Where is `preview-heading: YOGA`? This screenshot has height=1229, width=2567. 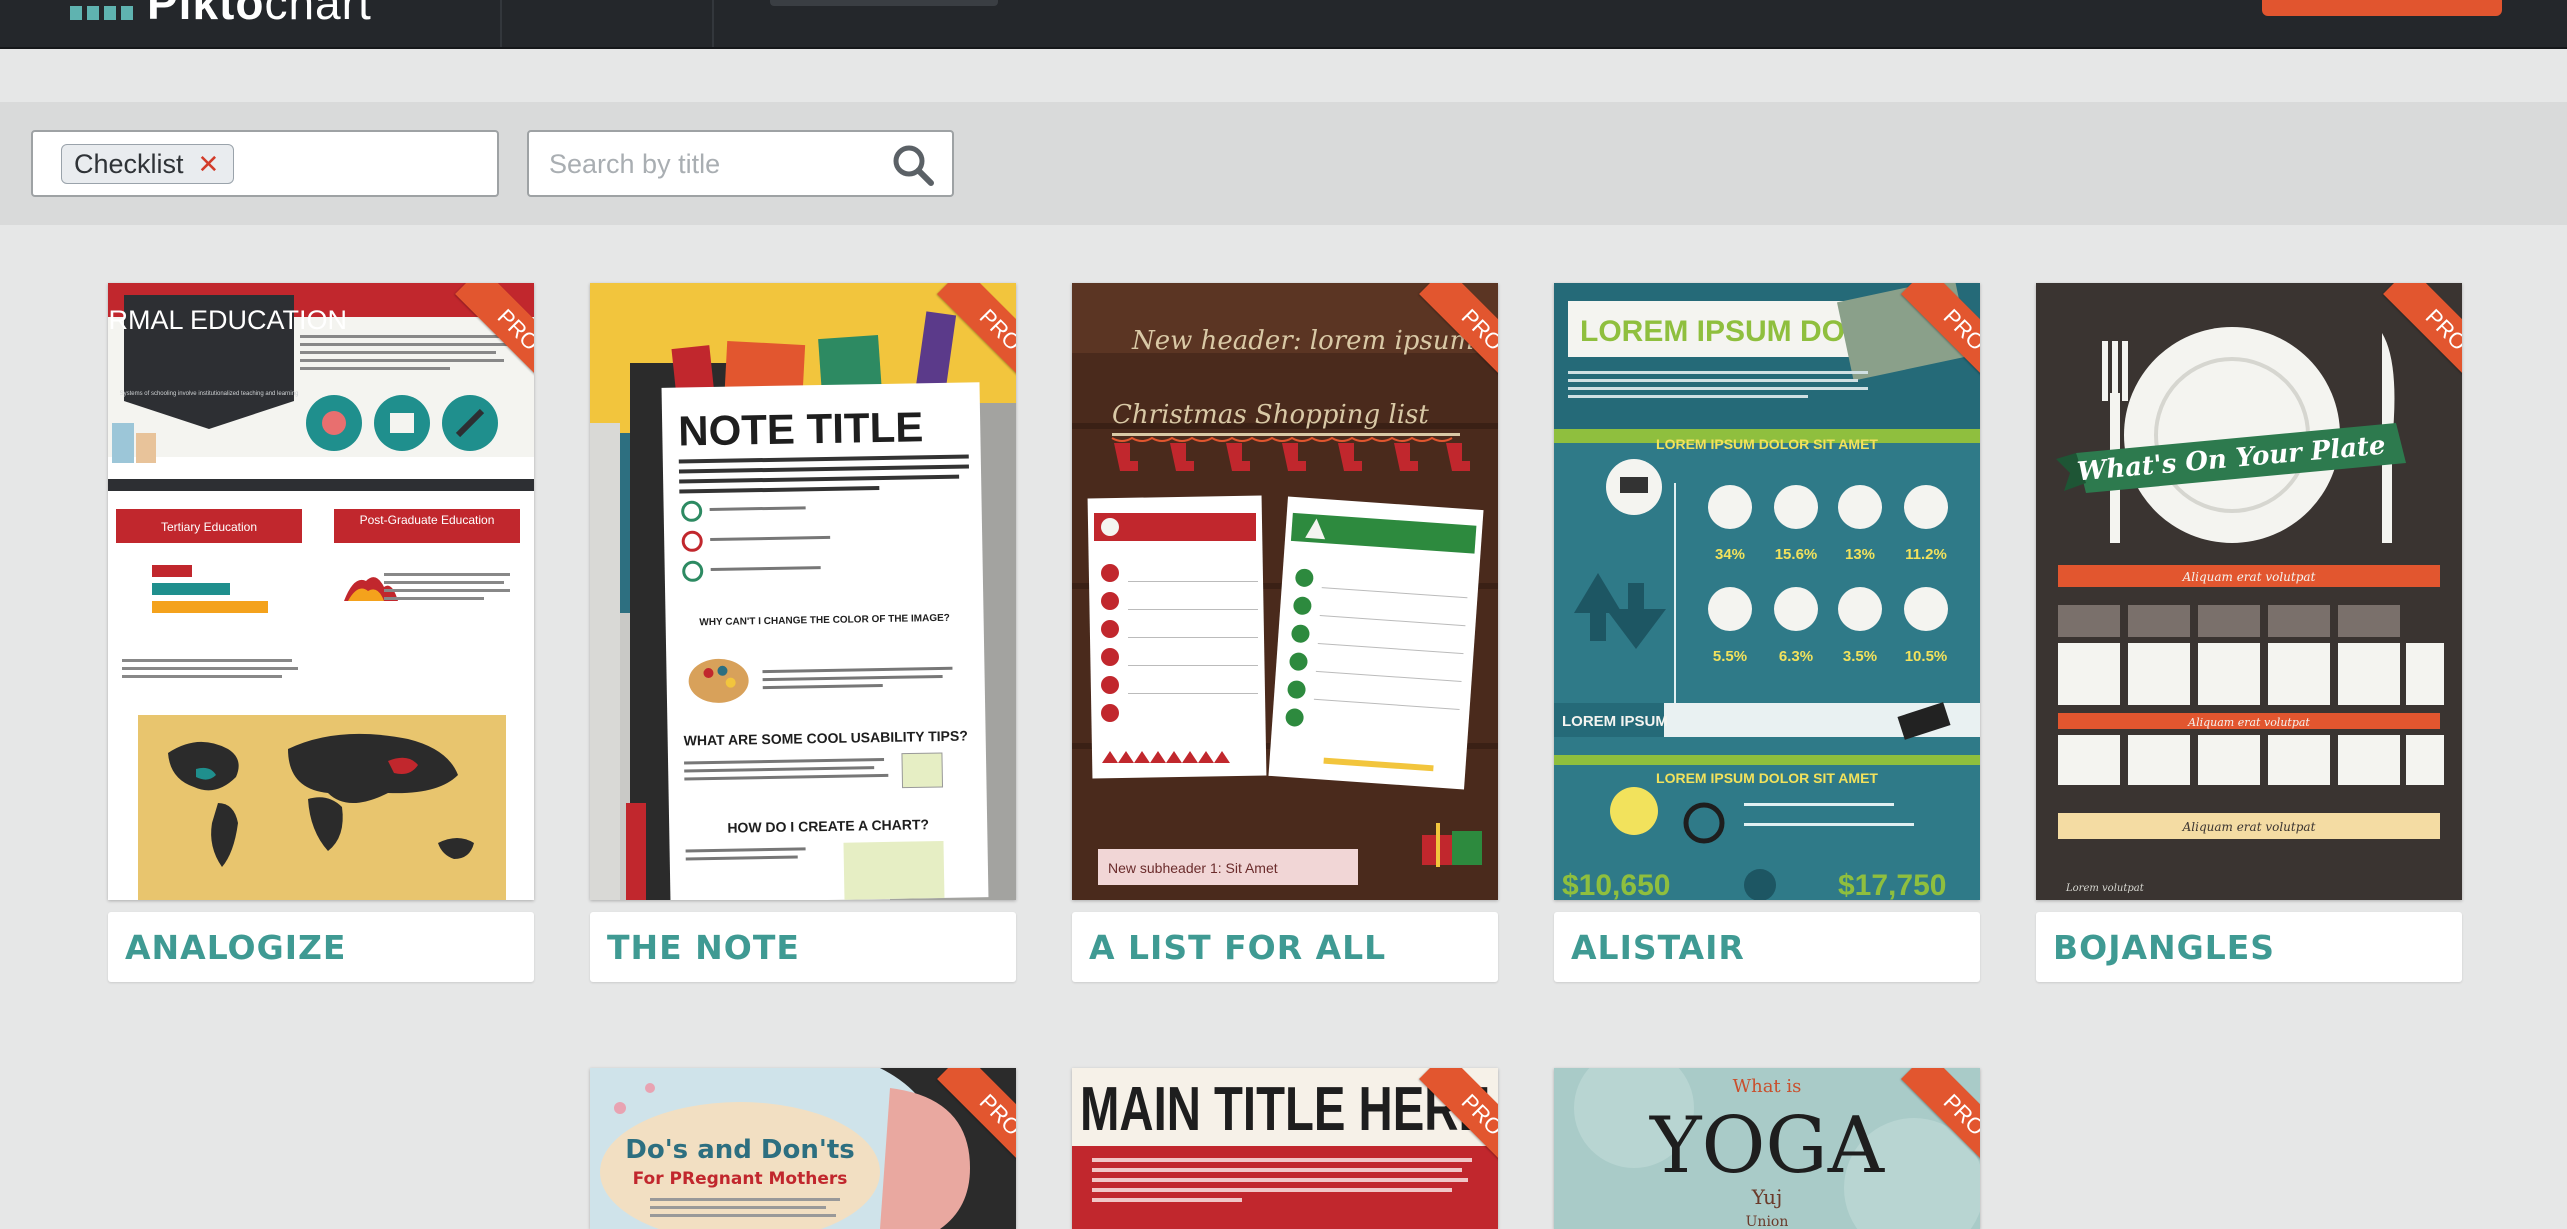
preview-heading: YOGA is located at coordinates (1767, 1146).